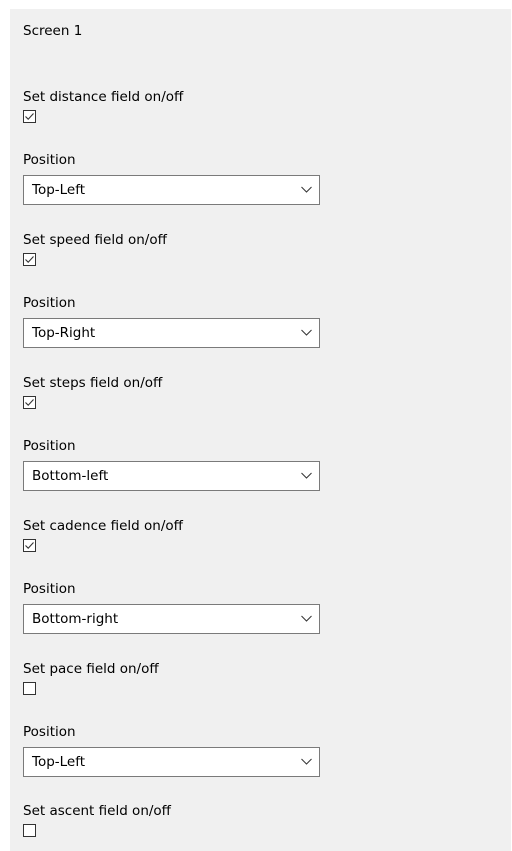 This screenshot has width=512, height=851. Describe the element at coordinates (29, 830) in the screenshot. I see `ascent-toggle-checkbox` at that location.